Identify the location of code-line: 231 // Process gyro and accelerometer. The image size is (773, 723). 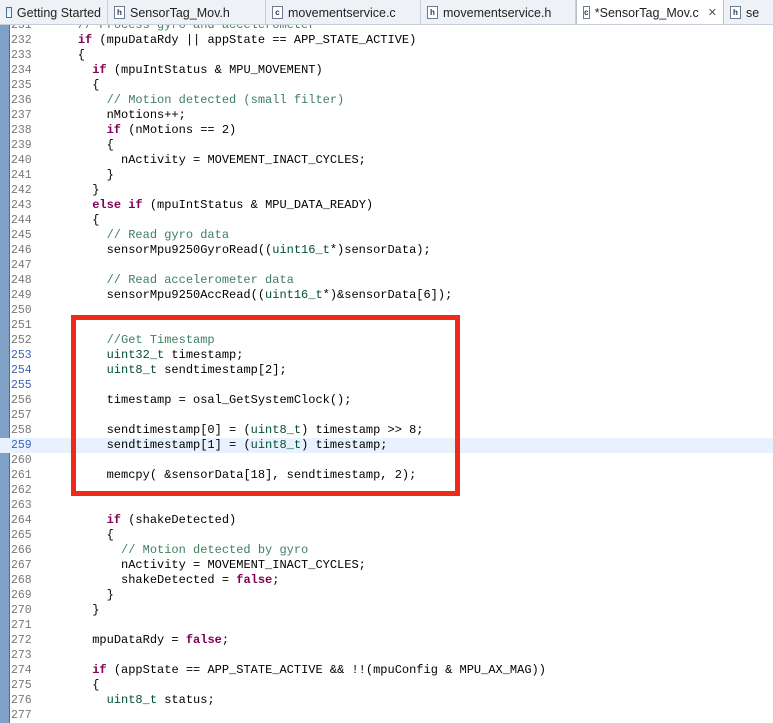
(386, 29).